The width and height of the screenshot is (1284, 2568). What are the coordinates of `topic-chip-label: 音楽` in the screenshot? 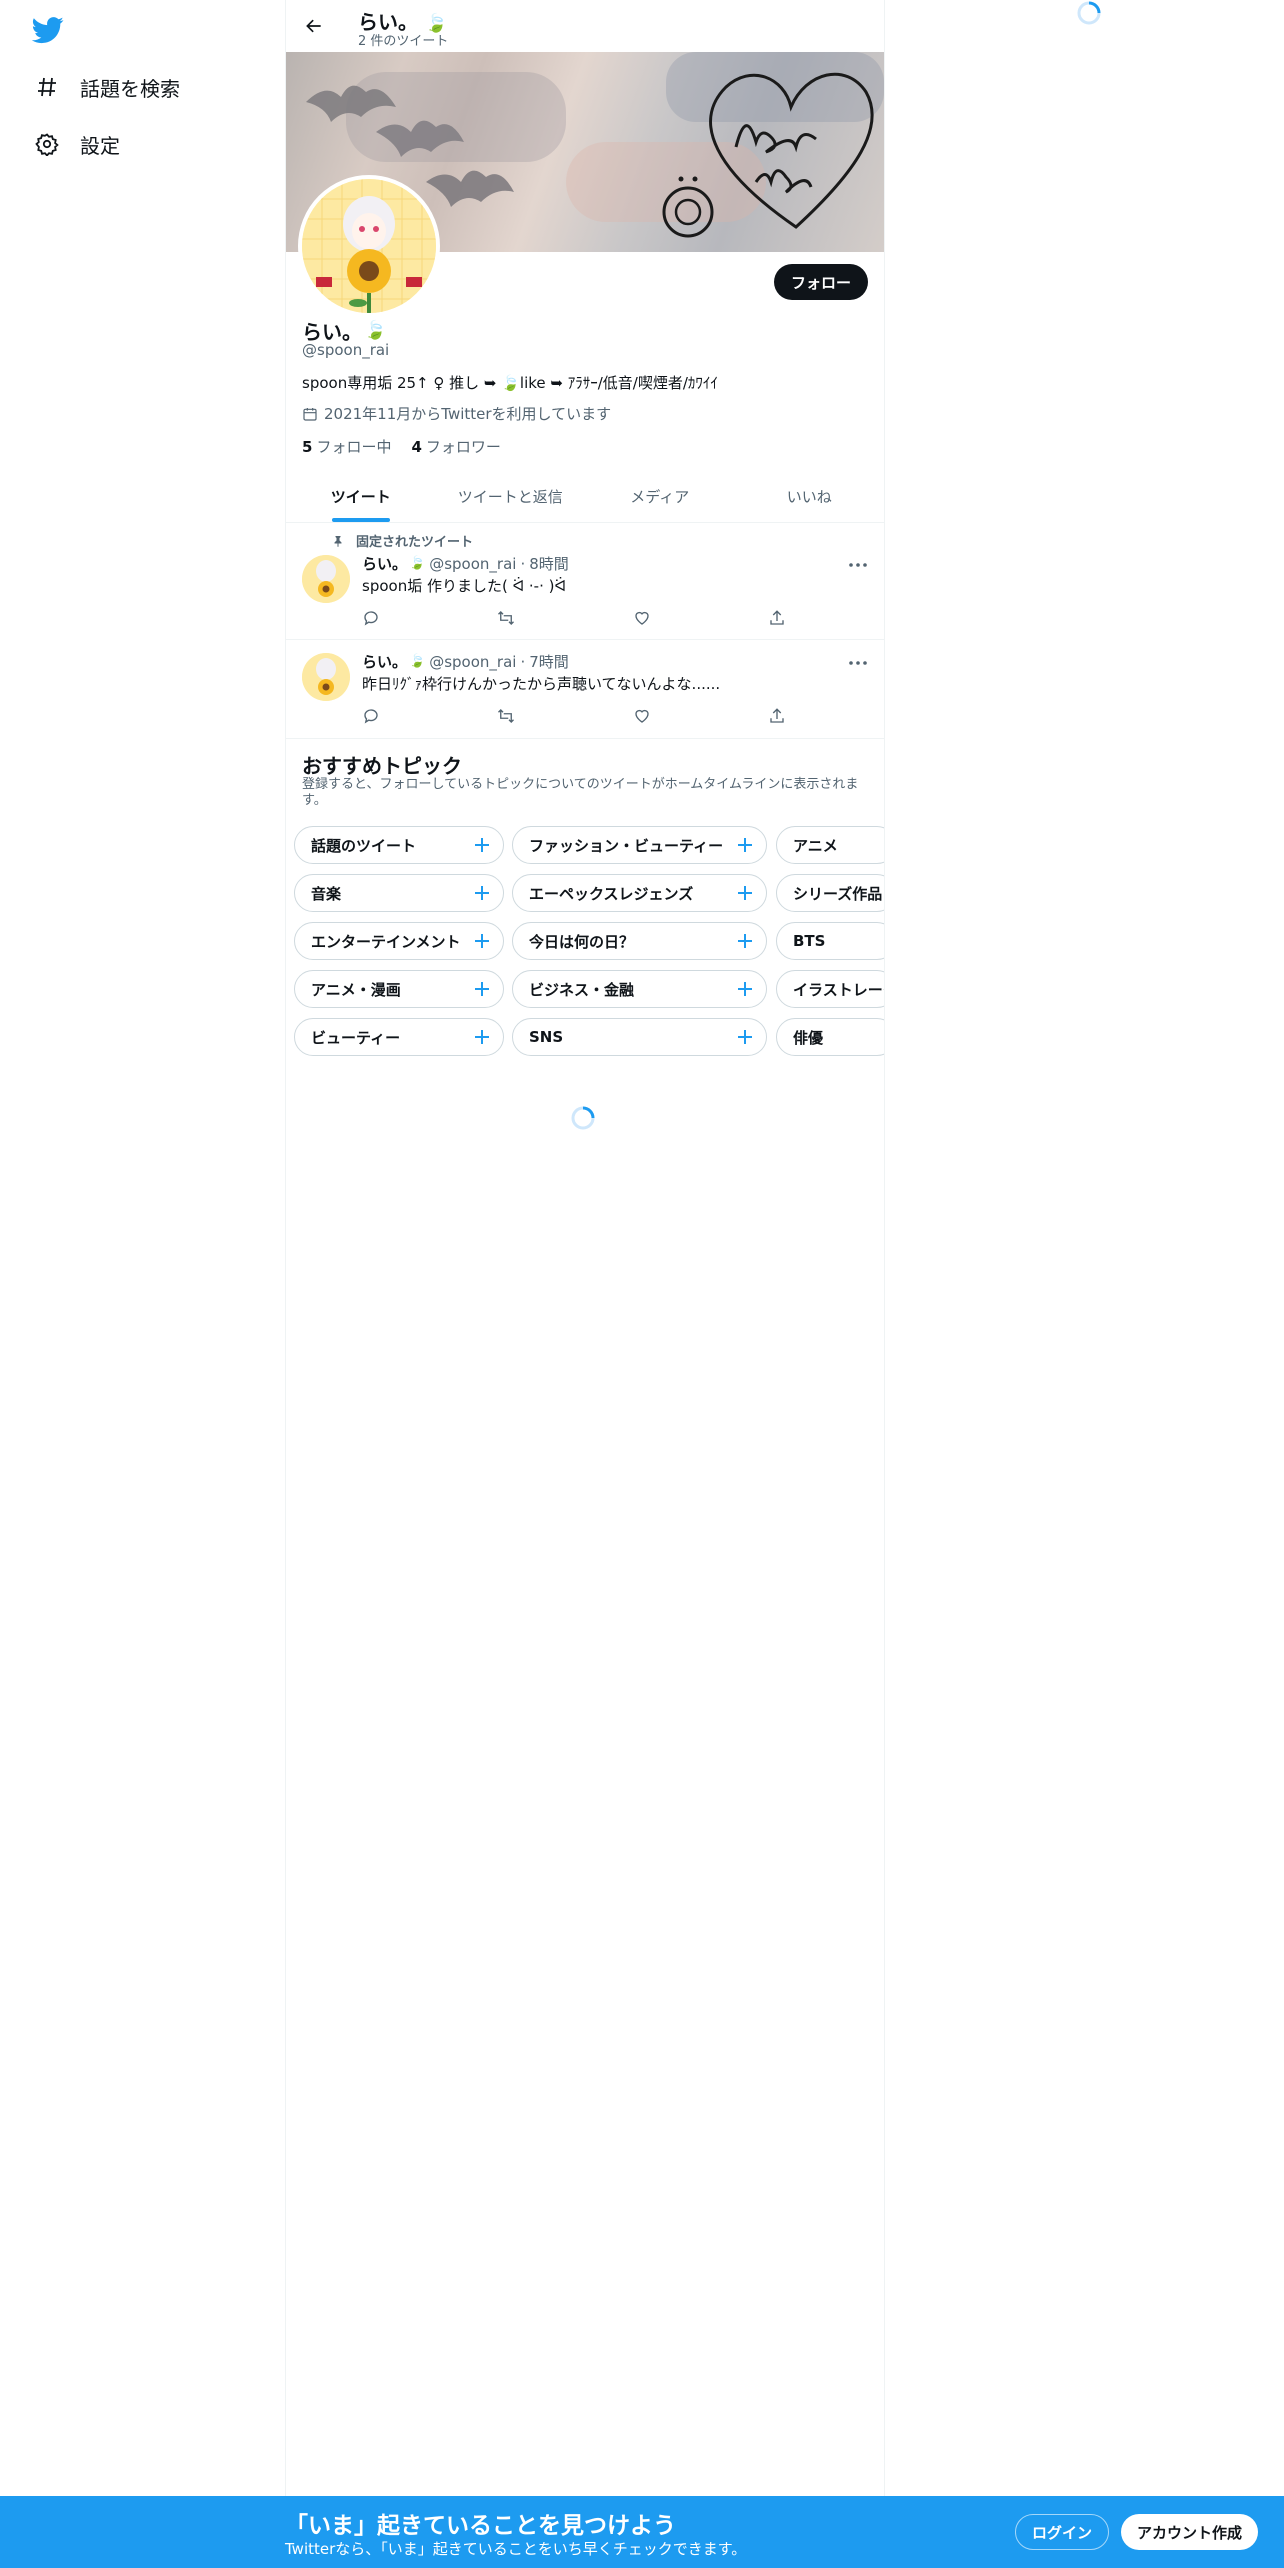 It's located at (326, 893).